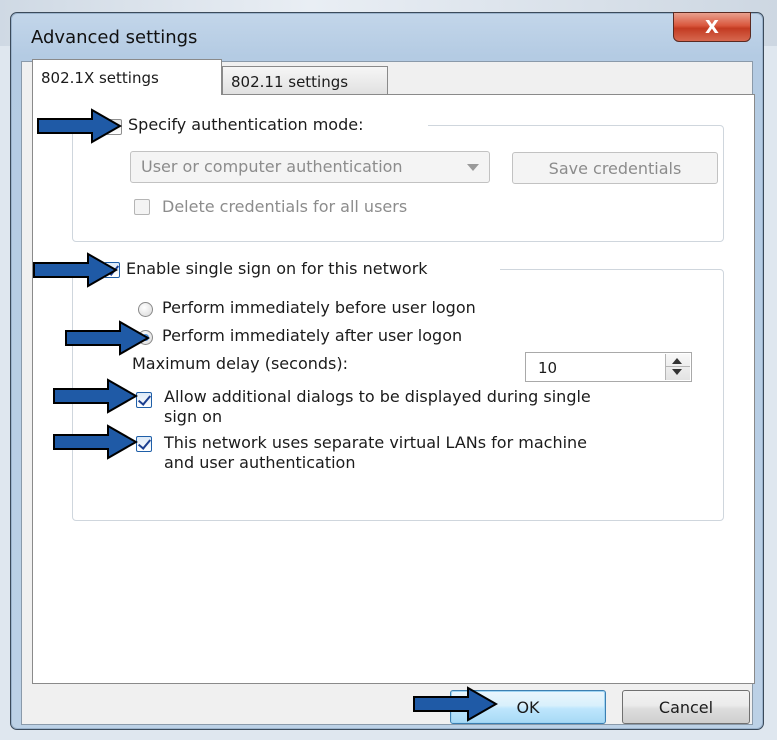 This screenshot has height=740, width=777. I want to click on tab-802-1x-settings: 802.1X settings, so click(127, 77).